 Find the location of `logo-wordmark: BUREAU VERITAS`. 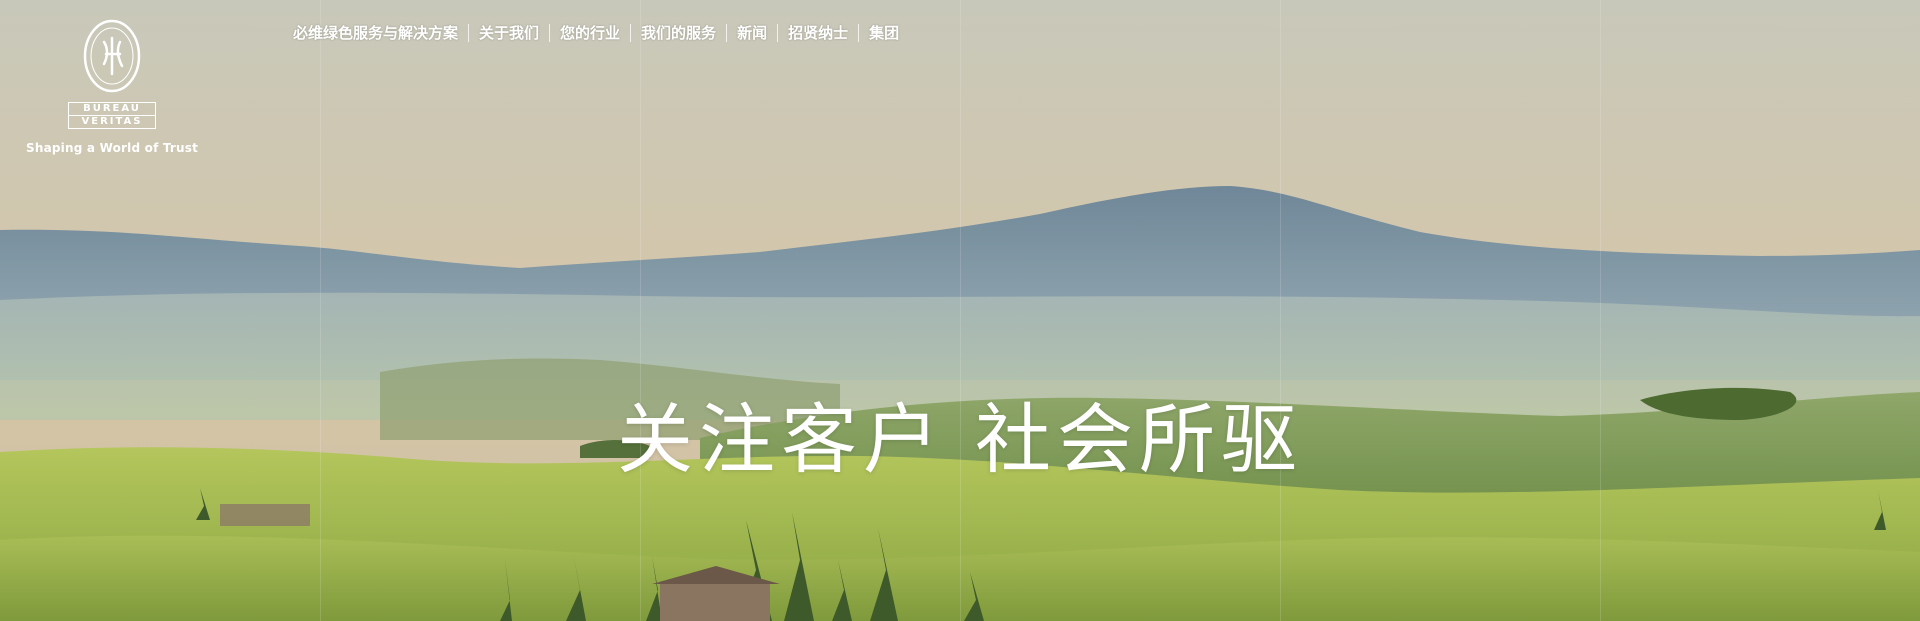

logo-wordmark: BUREAU VERITAS is located at coordinates (112, 115).